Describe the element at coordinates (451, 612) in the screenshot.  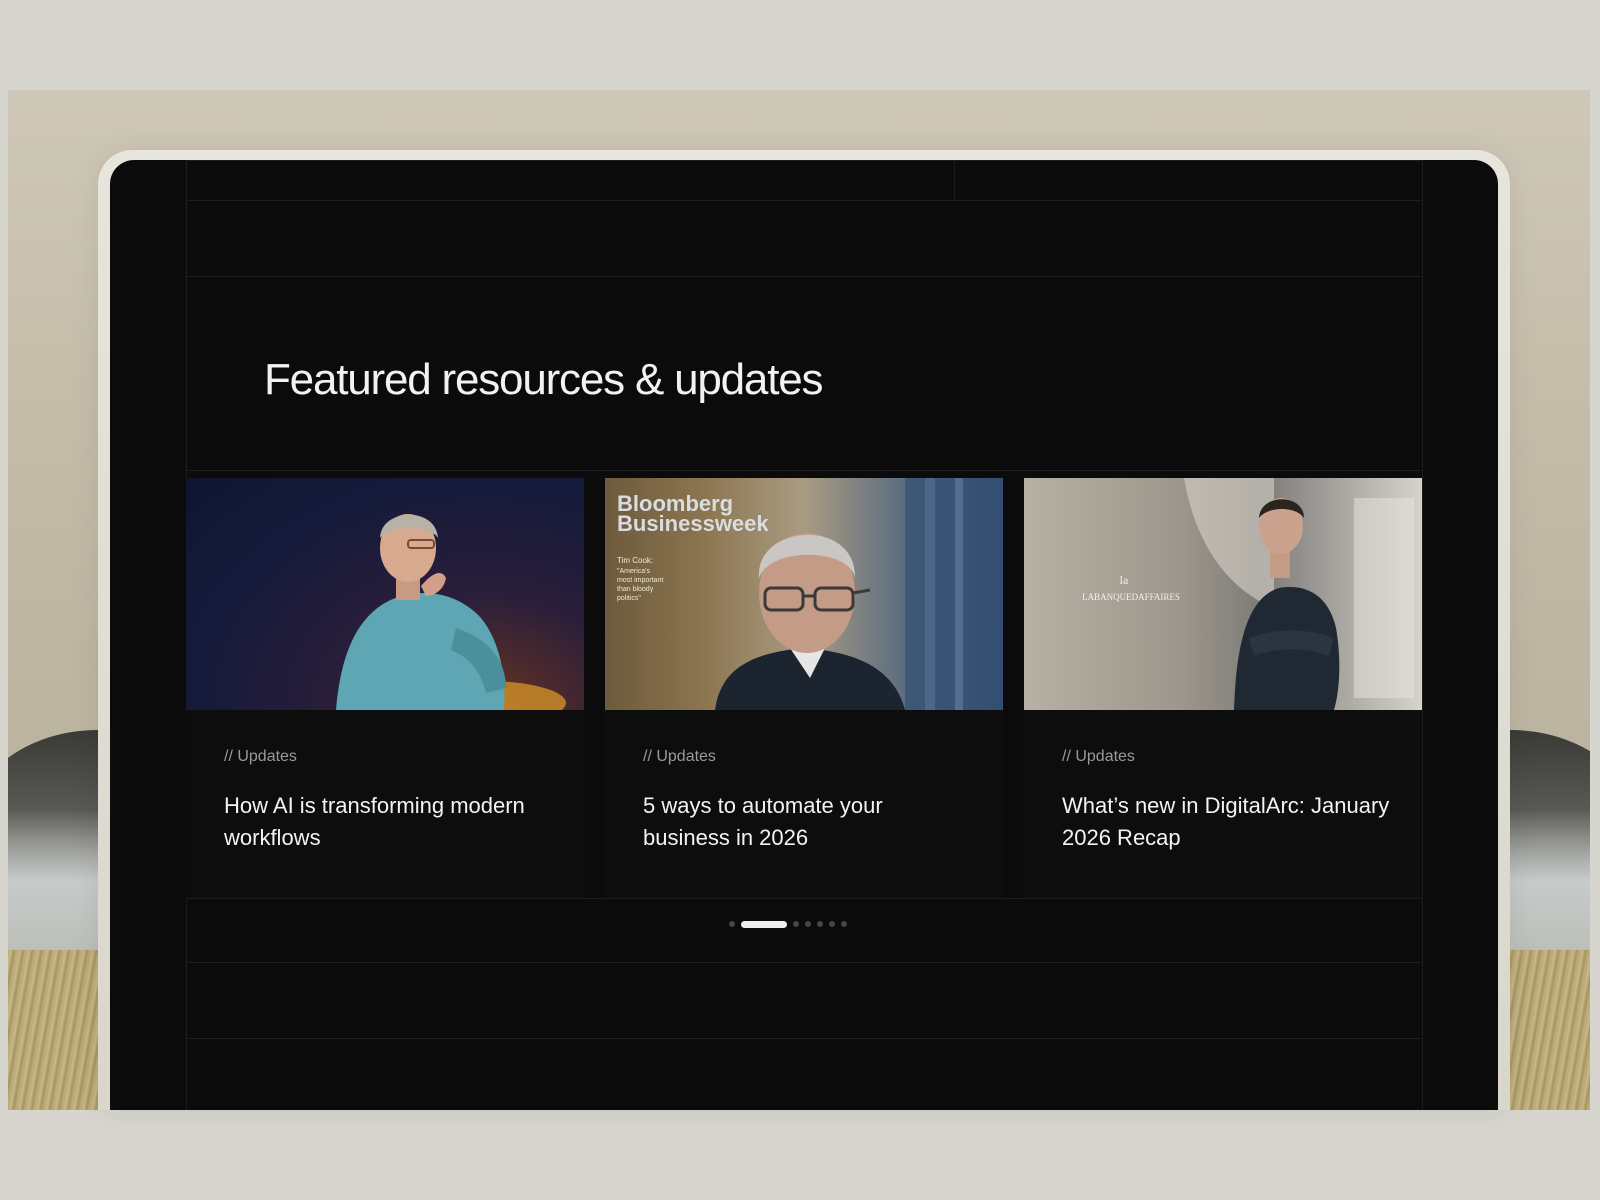
I see `man-in-blue-sweater-illustration` at that location.